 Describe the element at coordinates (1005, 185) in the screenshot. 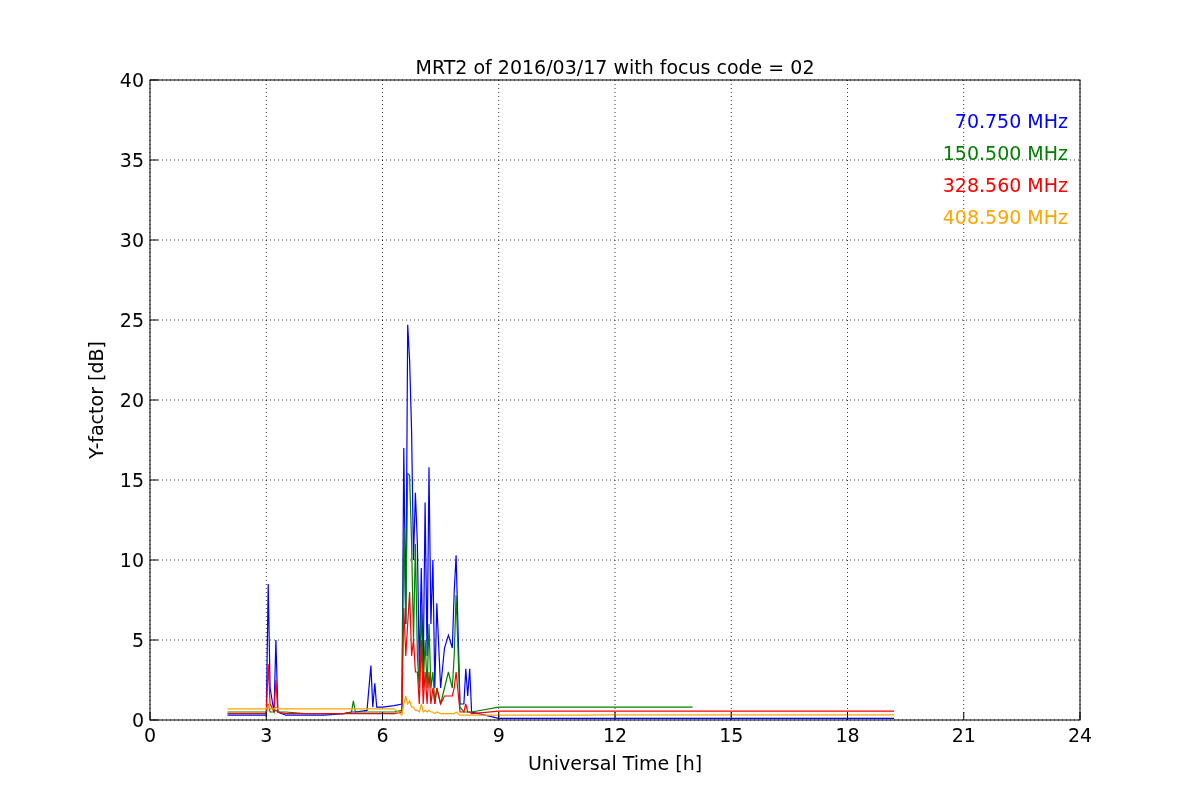

I see `legend-label: 328.560 MHz` at that location.